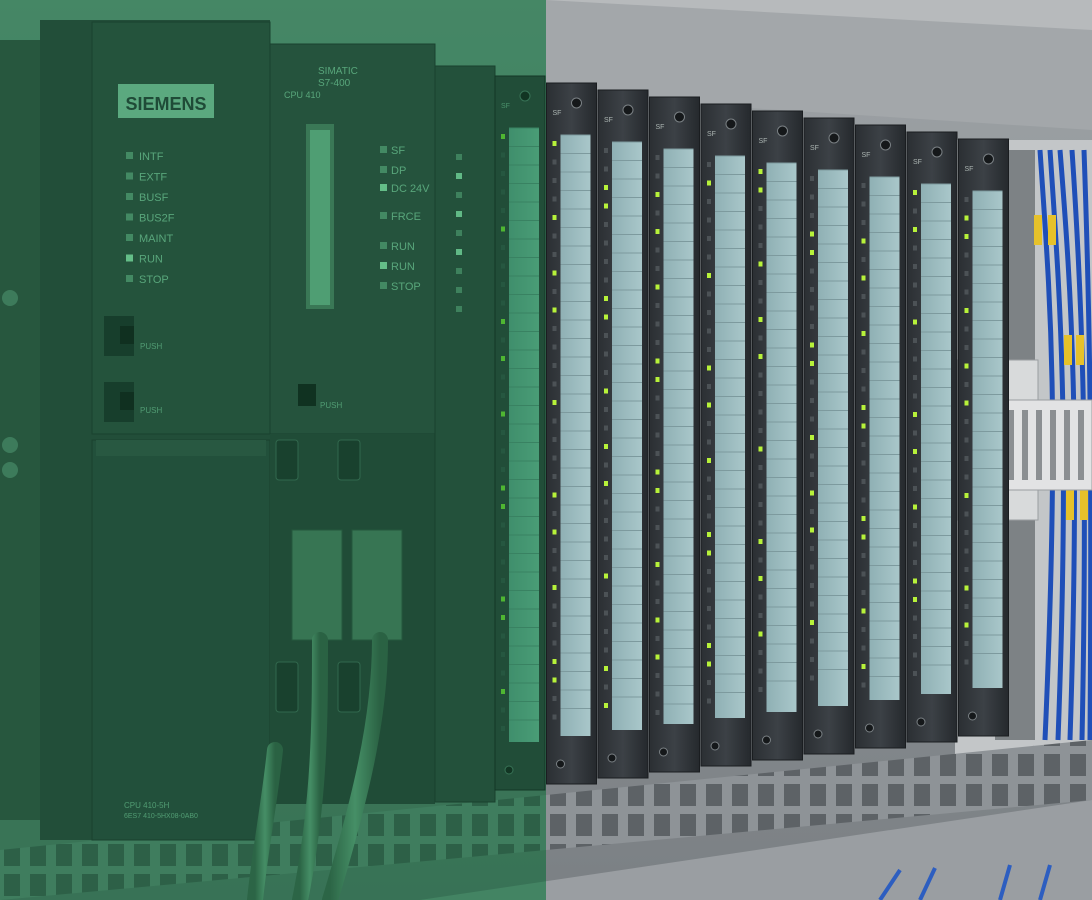 The width and height of the screenshot is (1092, 900). I want to click on simatic-series: SIMATIC, so click(338, 71).